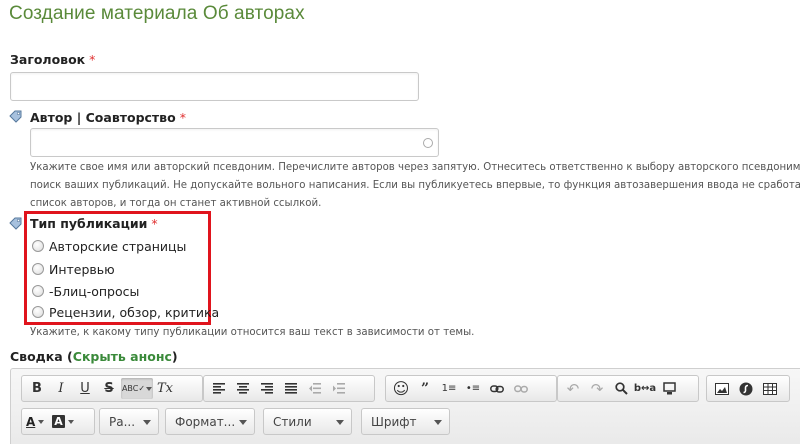  I want to click on align-right-icon, so click(267, 388).